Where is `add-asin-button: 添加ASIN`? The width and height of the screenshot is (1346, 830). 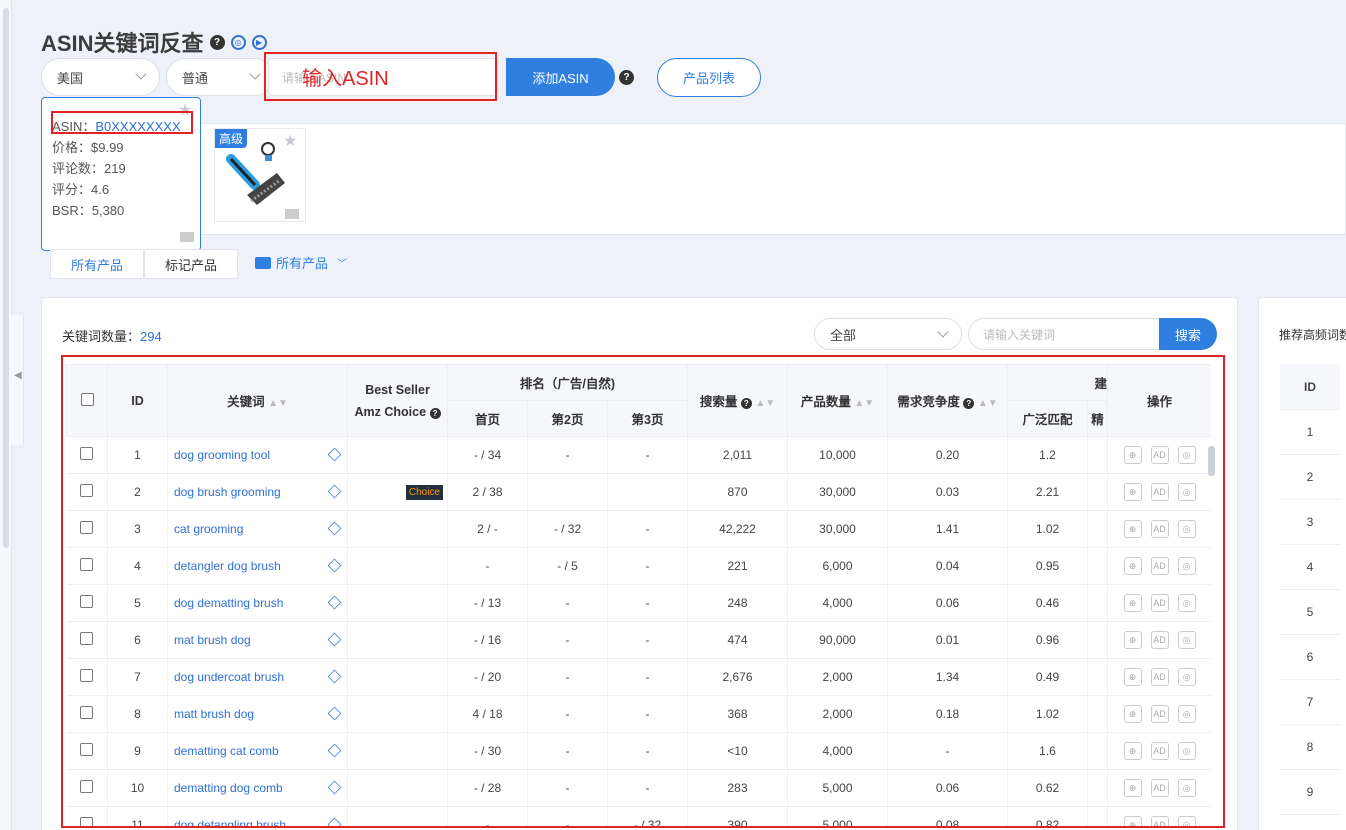 add-asin-button: 添加ASIN is located at coordinates (560, 77).